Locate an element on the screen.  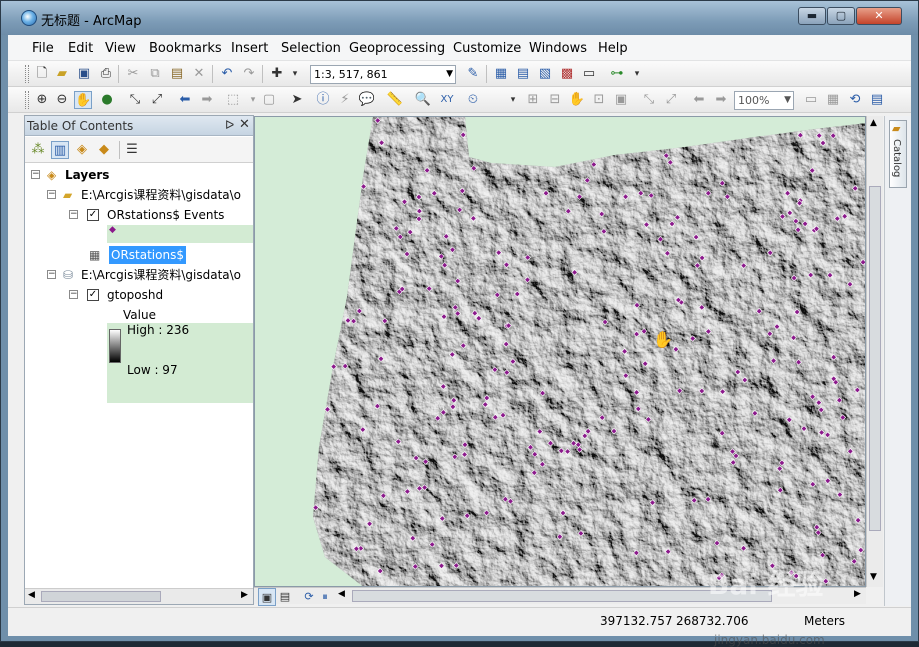
pause-drawing-icon: ⏸ is located at coordinates (325, 597).